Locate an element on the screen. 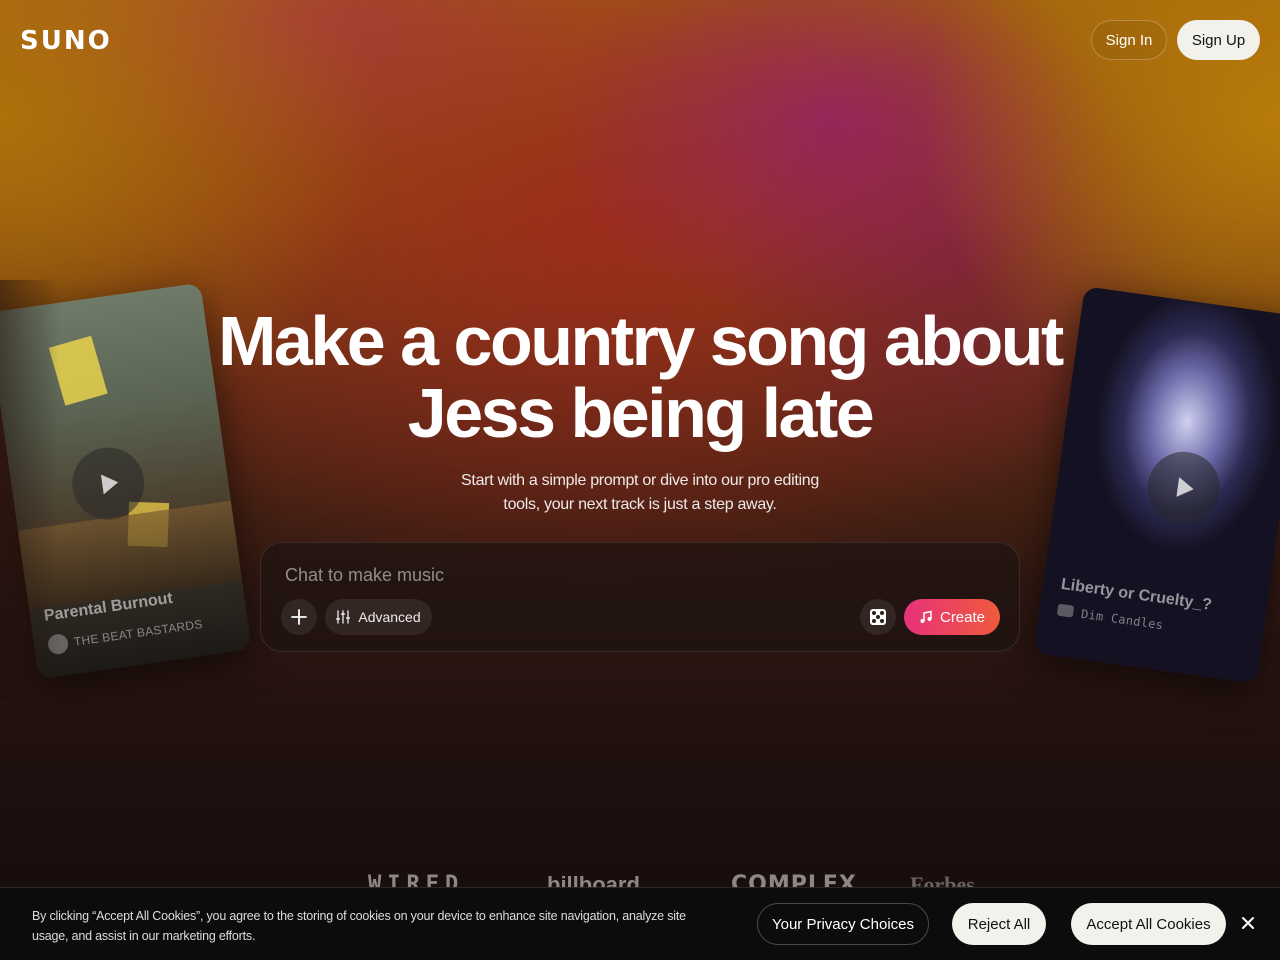  advanced-label: Advanced is located at coordinates (389, 617).